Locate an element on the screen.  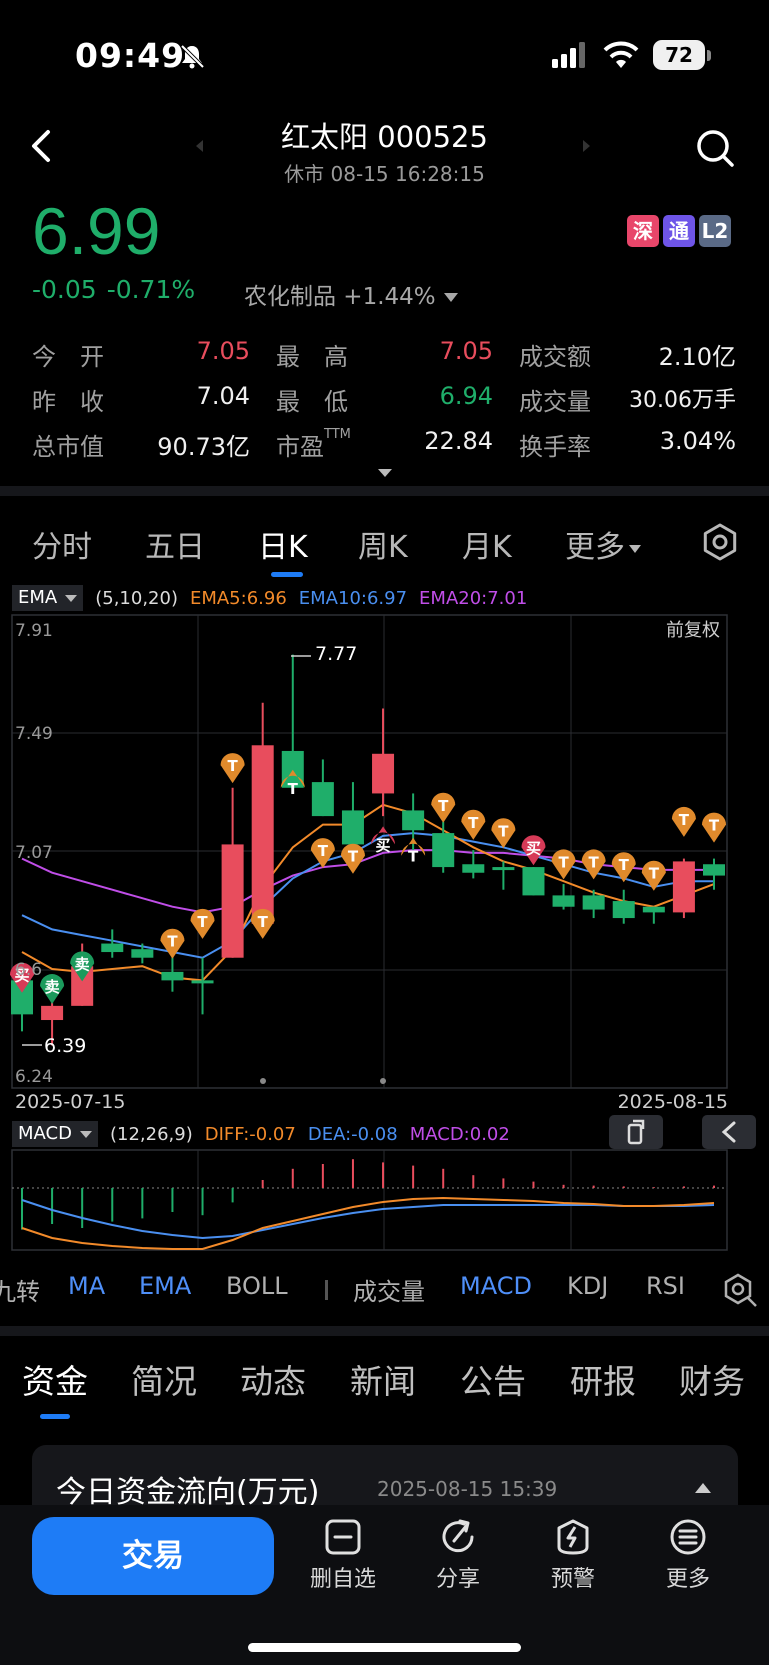
indicator-tab-macd: MACD is located at coordinates (496, 1286).